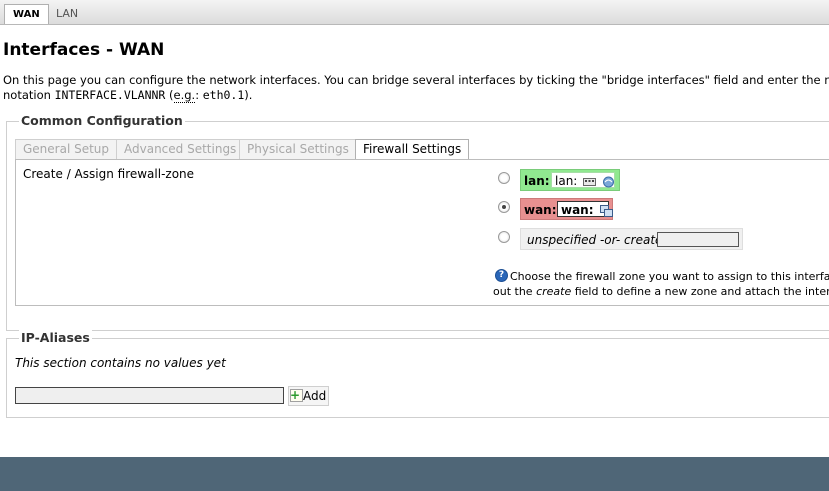 The image size is (829, 491). I want to click on page-title: Interfaces - WAN, so click(84, 50).